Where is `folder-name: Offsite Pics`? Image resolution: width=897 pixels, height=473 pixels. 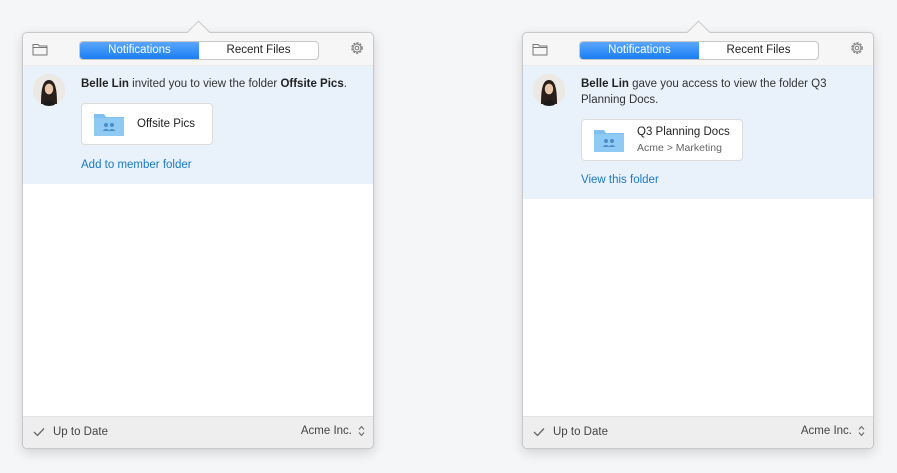
folder-name: Offsite Pics is located at coordinates (312, 84).